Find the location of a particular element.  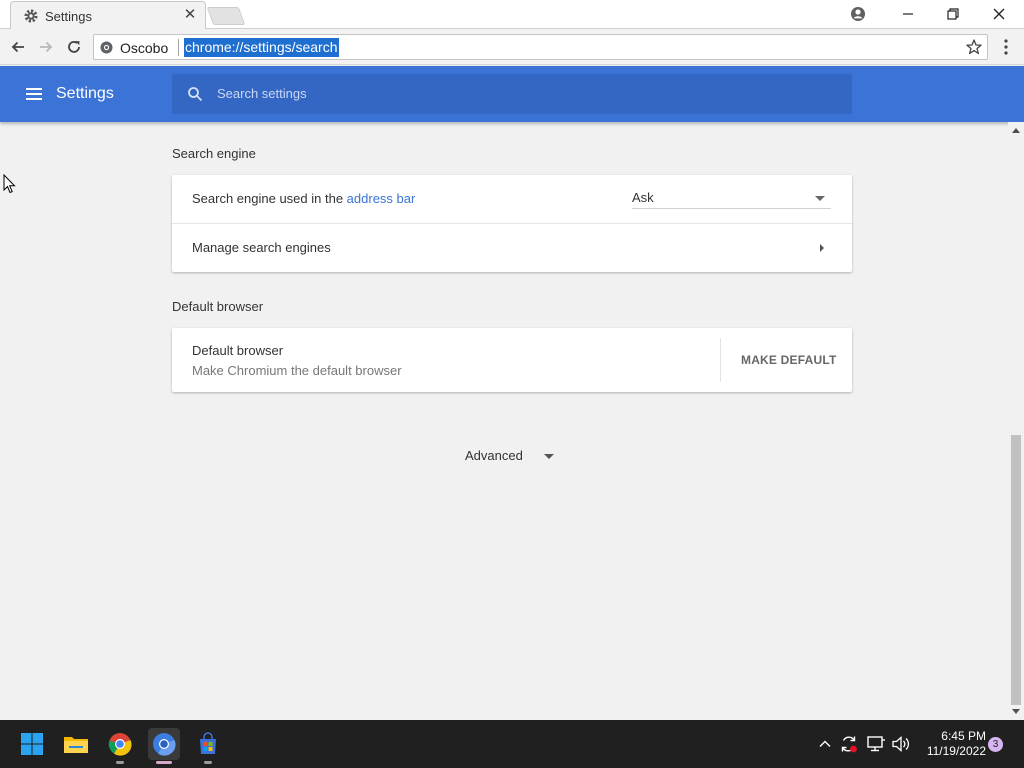

minimize-icon is located at coordinates (908, 14).